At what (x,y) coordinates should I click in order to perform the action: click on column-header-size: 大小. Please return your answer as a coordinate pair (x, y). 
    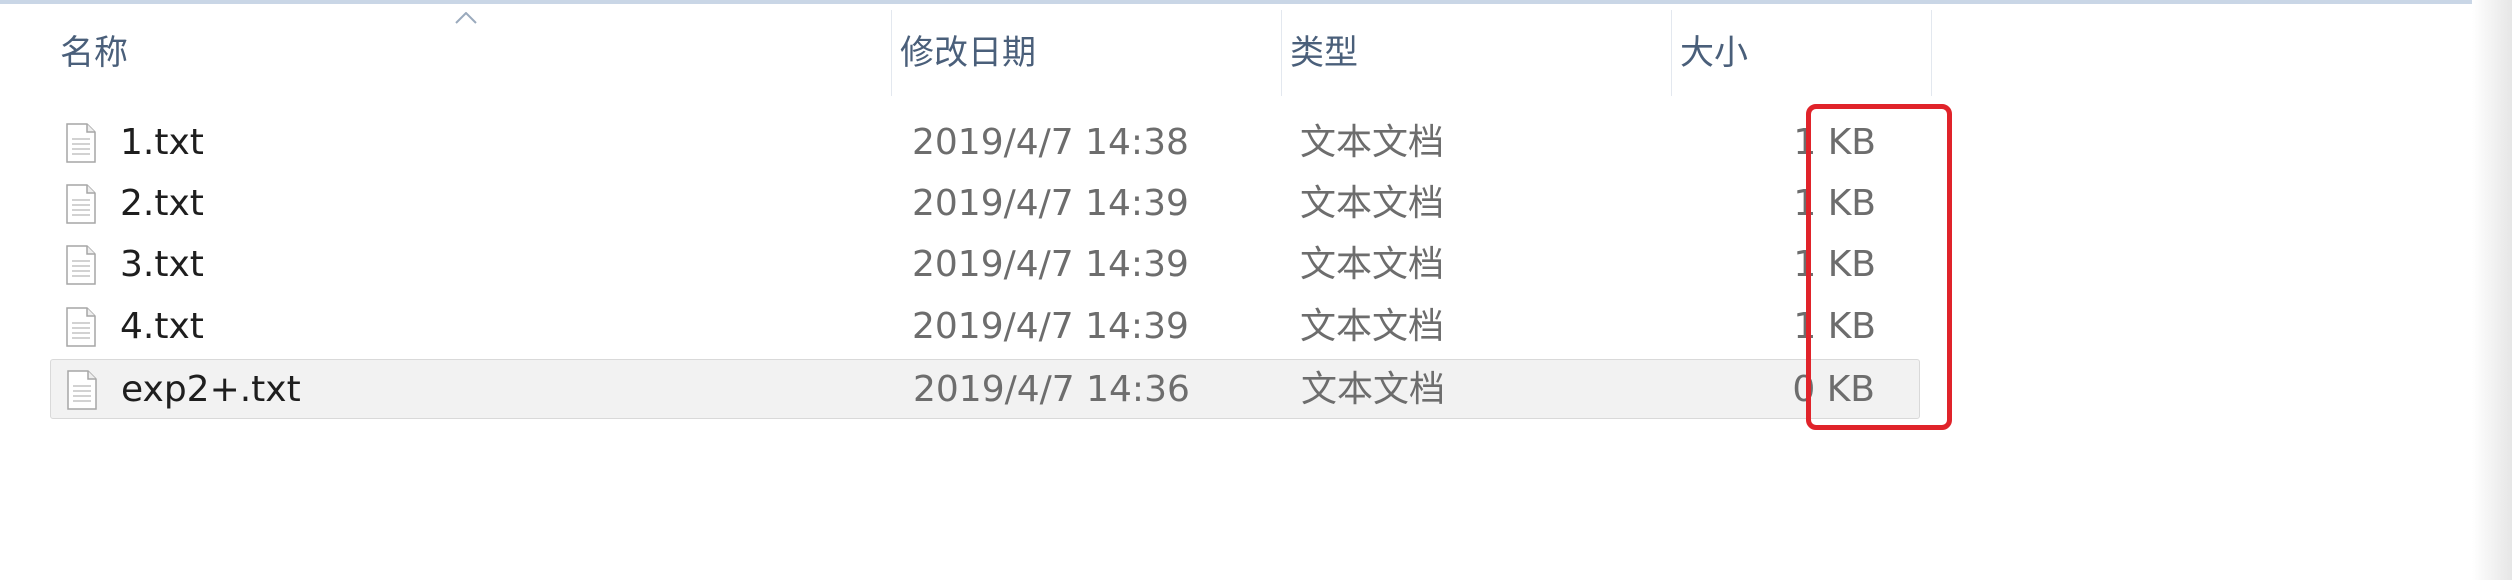
    Looking at the image, I should click on (1802, 53).